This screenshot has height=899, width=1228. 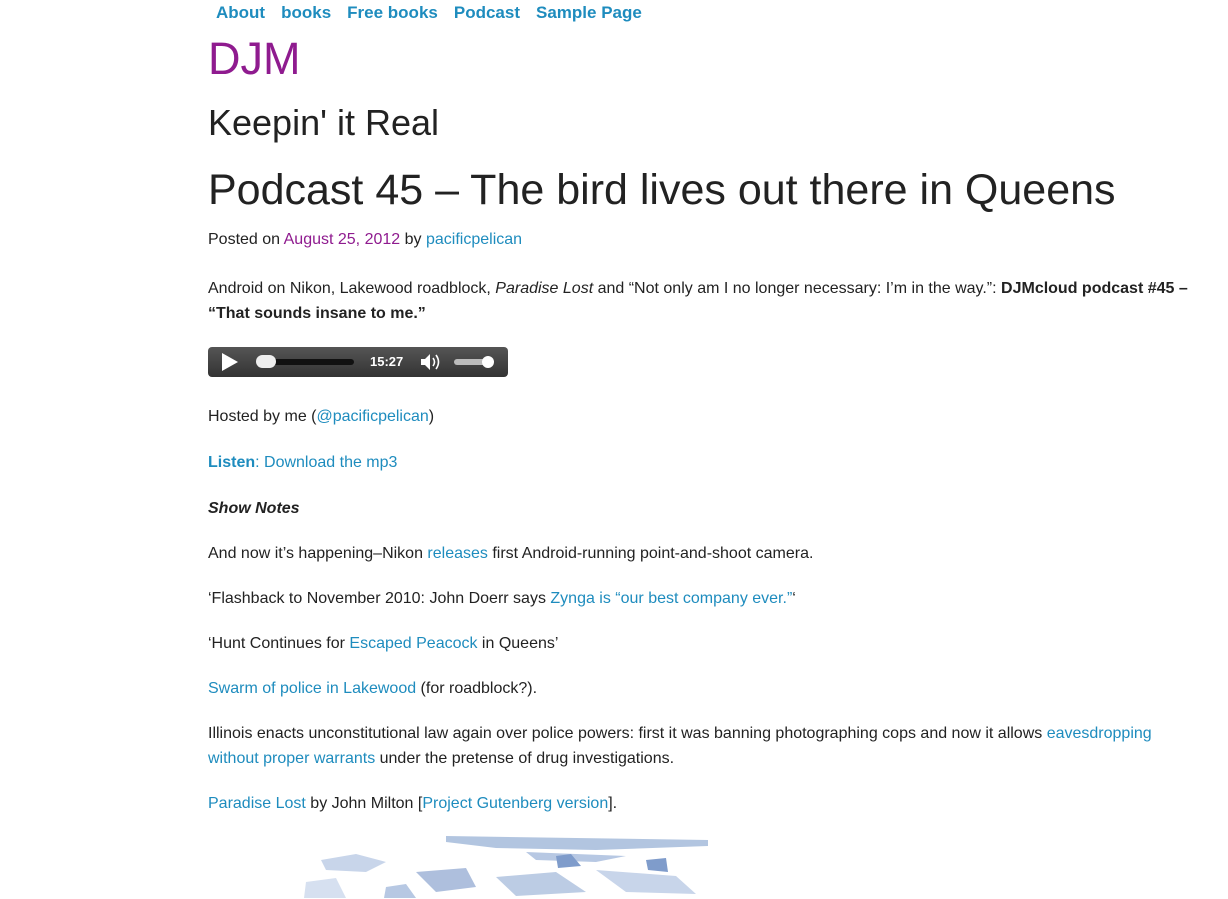 What do you see at coordinates (279, 643) in the screenshot?
I see `note-text: ‘Hunt Continues for` at bounding box center [279, 643].